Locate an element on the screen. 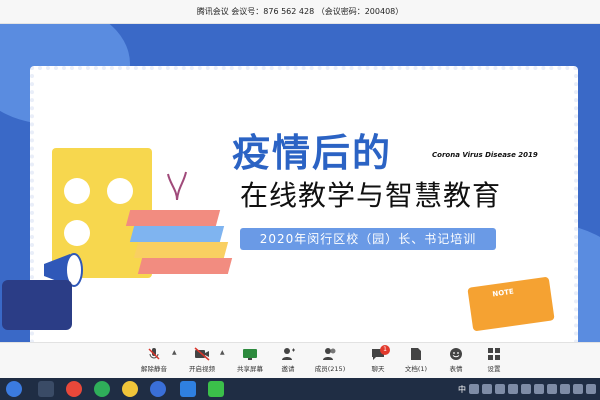 Image resolution: width=600 pixels, height=400 pixels. start-video-button: 开启视频 is located at coordinates (202, 362).